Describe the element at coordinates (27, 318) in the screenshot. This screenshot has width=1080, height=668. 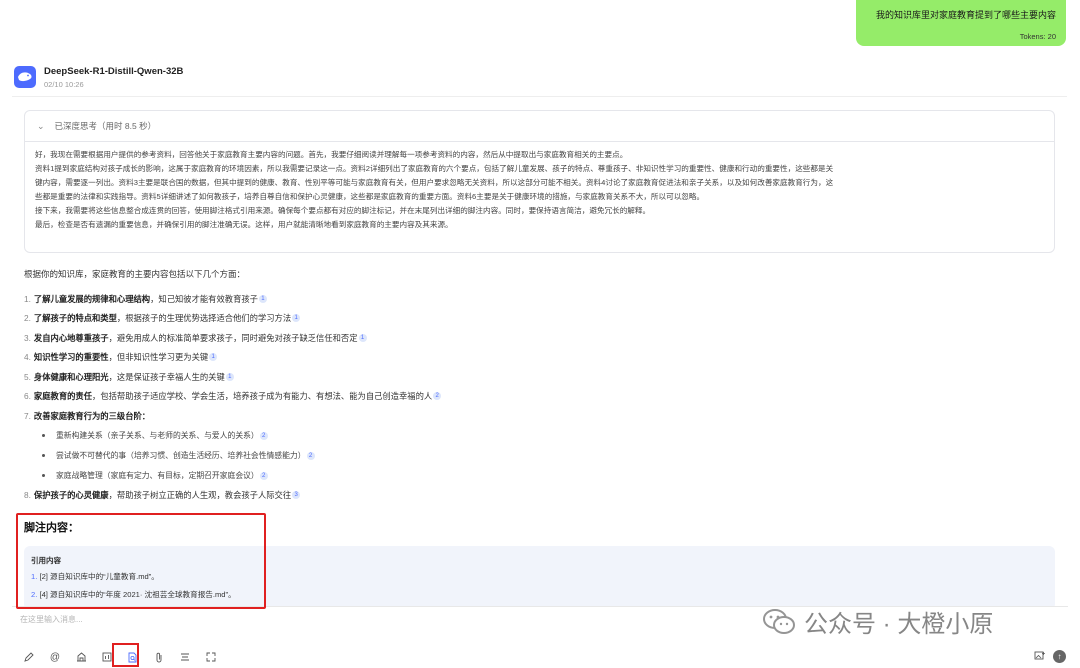
I see `list-number: 2.` at that location.